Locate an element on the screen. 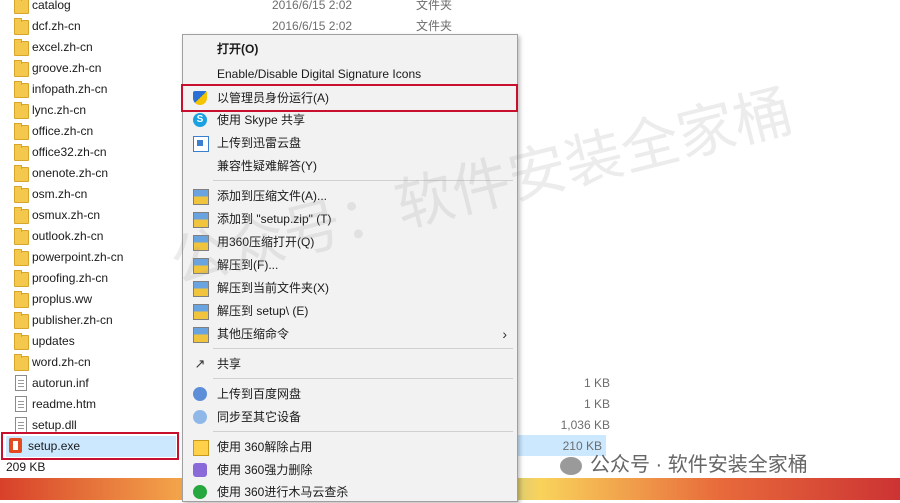 The width and height of the screenshot is (900, 503). setup-exe-highlight-box is located at coordinates (90, 446).